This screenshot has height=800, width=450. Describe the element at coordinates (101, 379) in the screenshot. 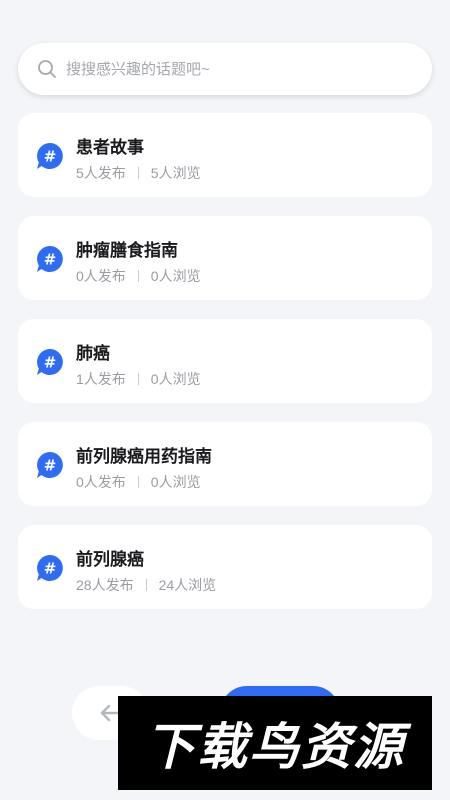

I see `topic-post-count: 1人发布` at that location.